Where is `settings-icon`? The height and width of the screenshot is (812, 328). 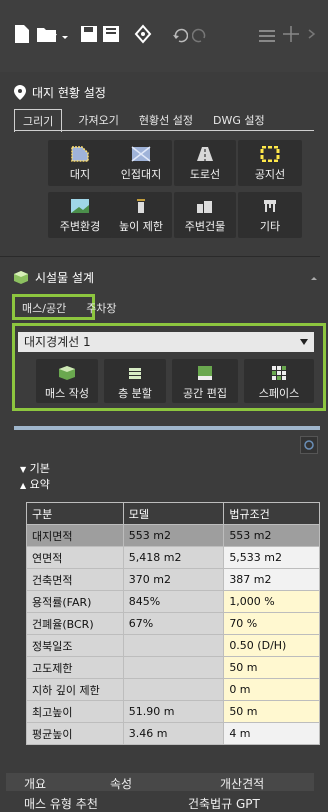 settings-icon is located at coordinates (143, 34).